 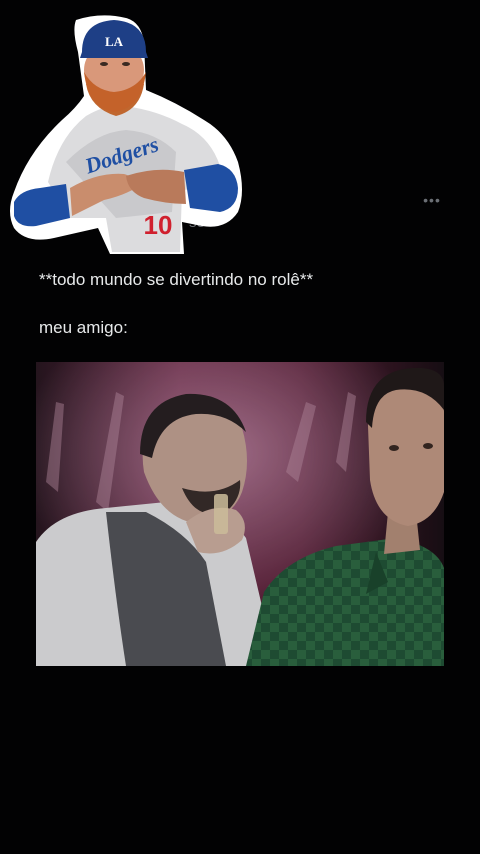 I want to click on baseball-player-sticker: LA Dodgers 10, so click(x=126, y=133).